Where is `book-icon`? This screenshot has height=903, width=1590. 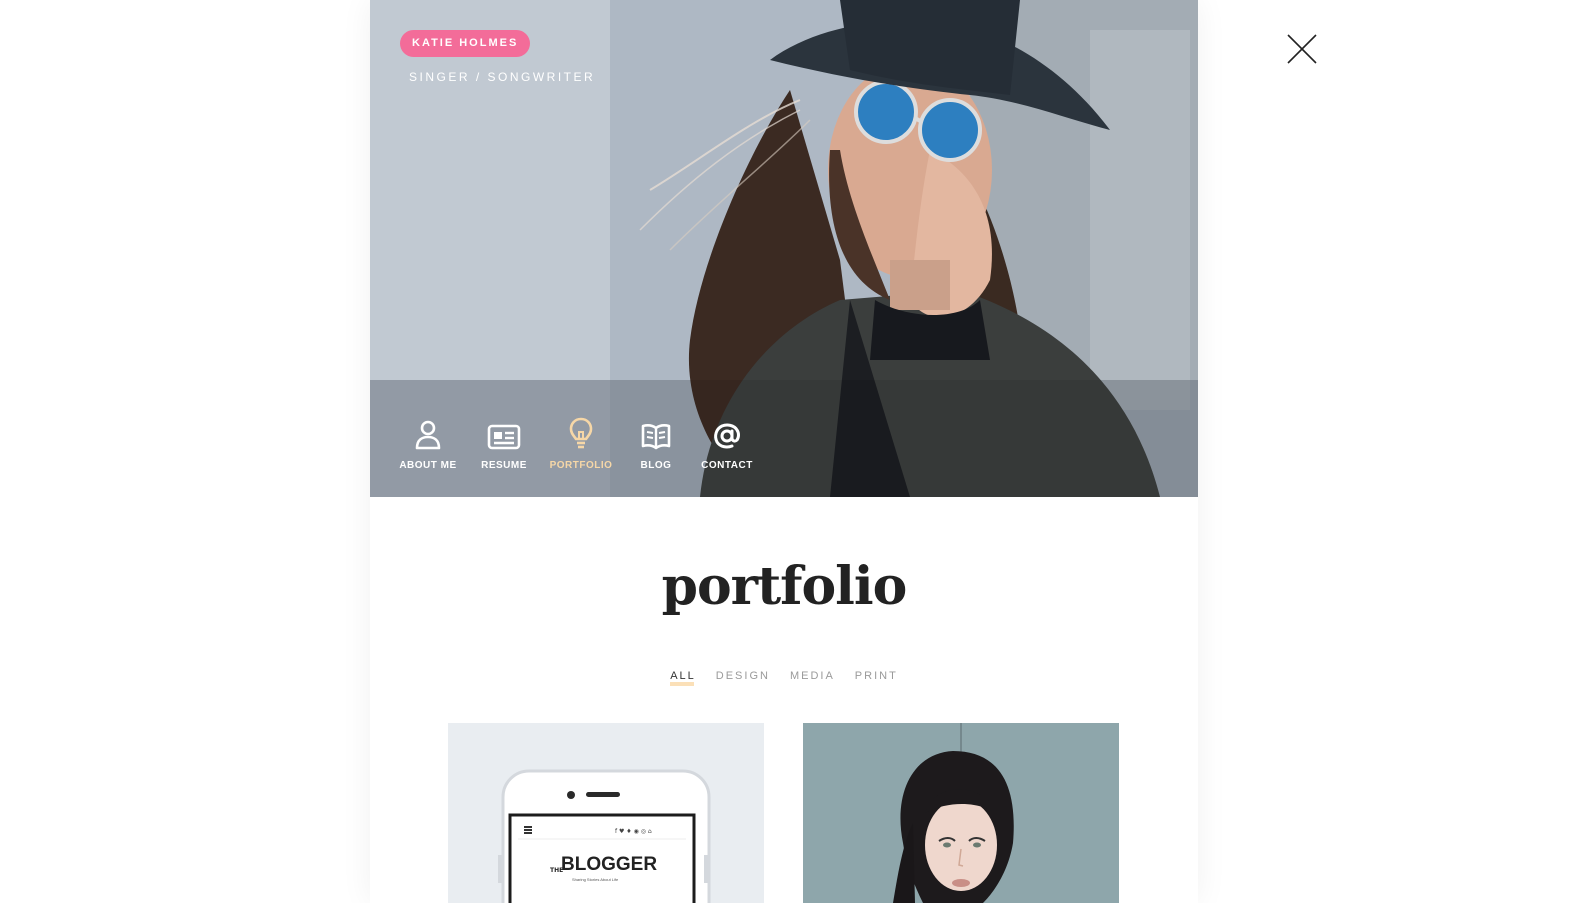
book-icon is located at coordinates (656, 437).